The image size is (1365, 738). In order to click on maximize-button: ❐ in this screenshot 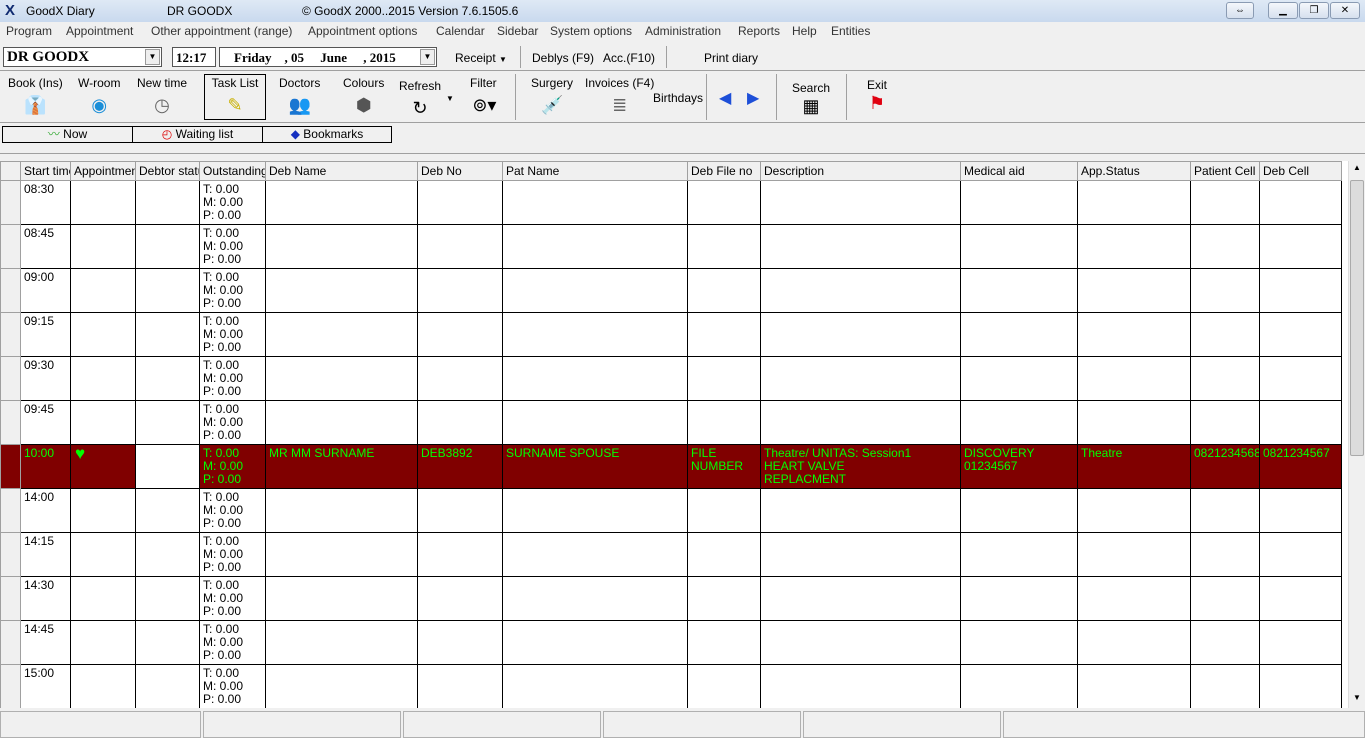, I will do `click(1314, 10)`.